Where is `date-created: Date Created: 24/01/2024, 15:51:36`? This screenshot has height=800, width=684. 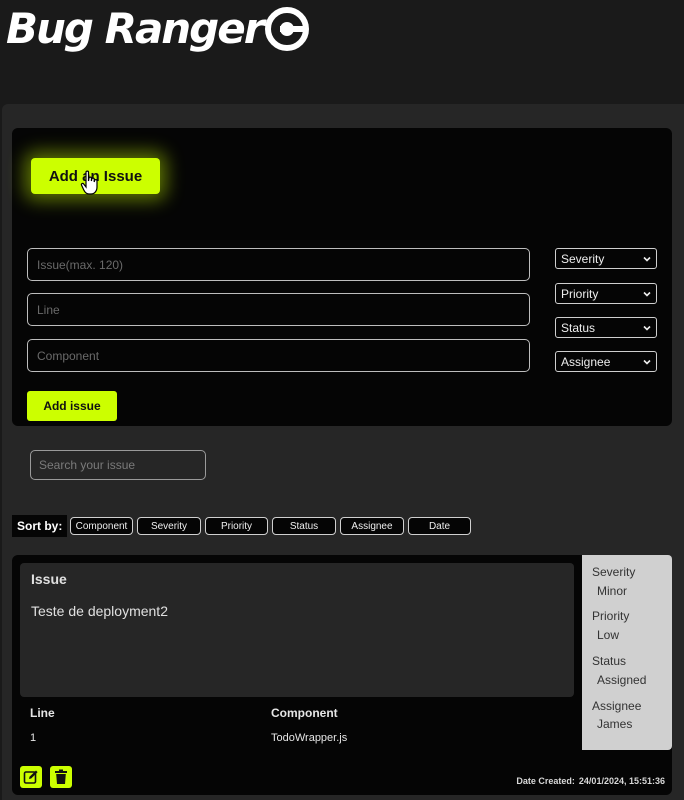
date-created: Date Created: 24/01/2024, 15:51:36 is located at coordinates (590, 781).